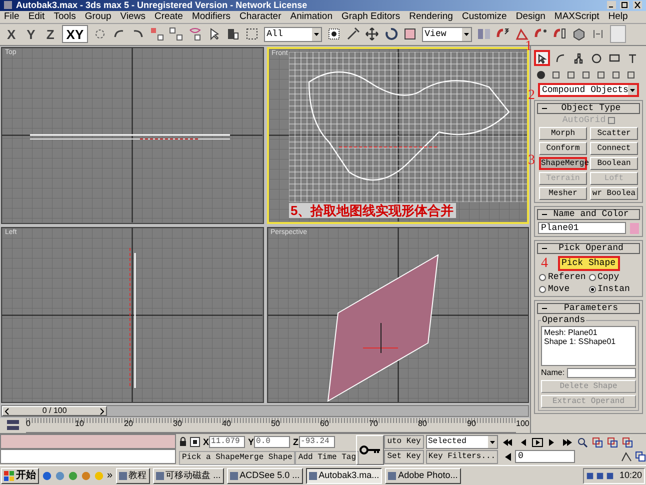  What do you see at coordinates (614, 149) in the screenshot?
I see `object-type-button: Connect` at bounding box center [614, 149].